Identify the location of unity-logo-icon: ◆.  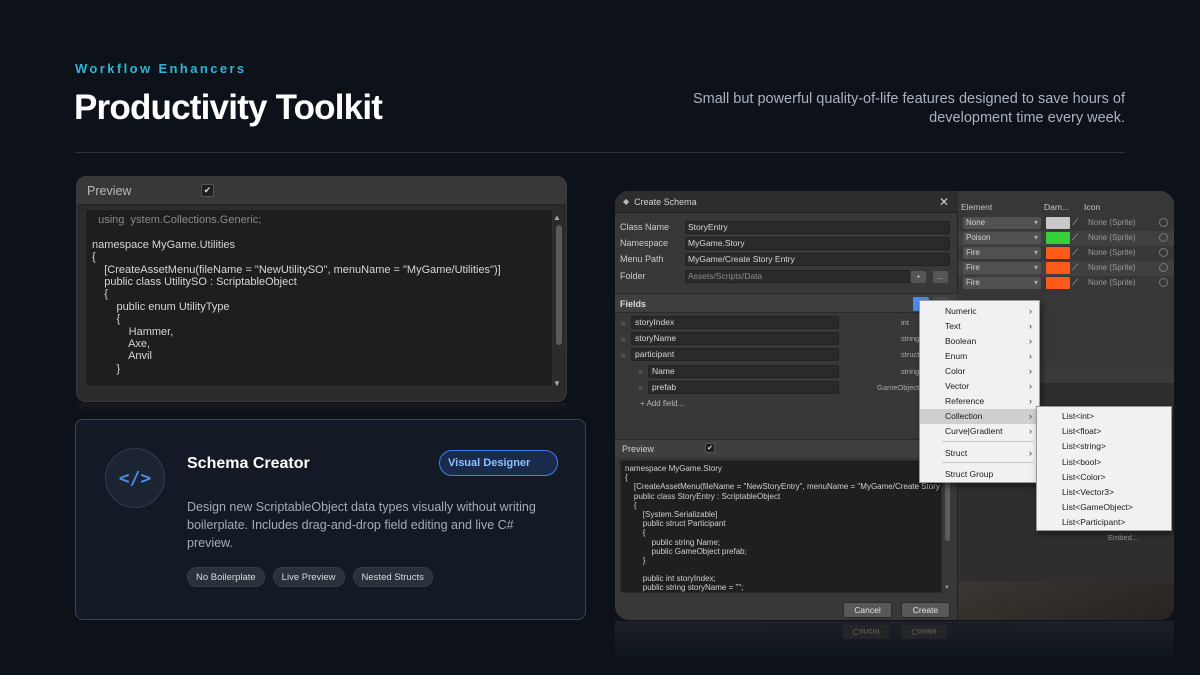
(626, 201).